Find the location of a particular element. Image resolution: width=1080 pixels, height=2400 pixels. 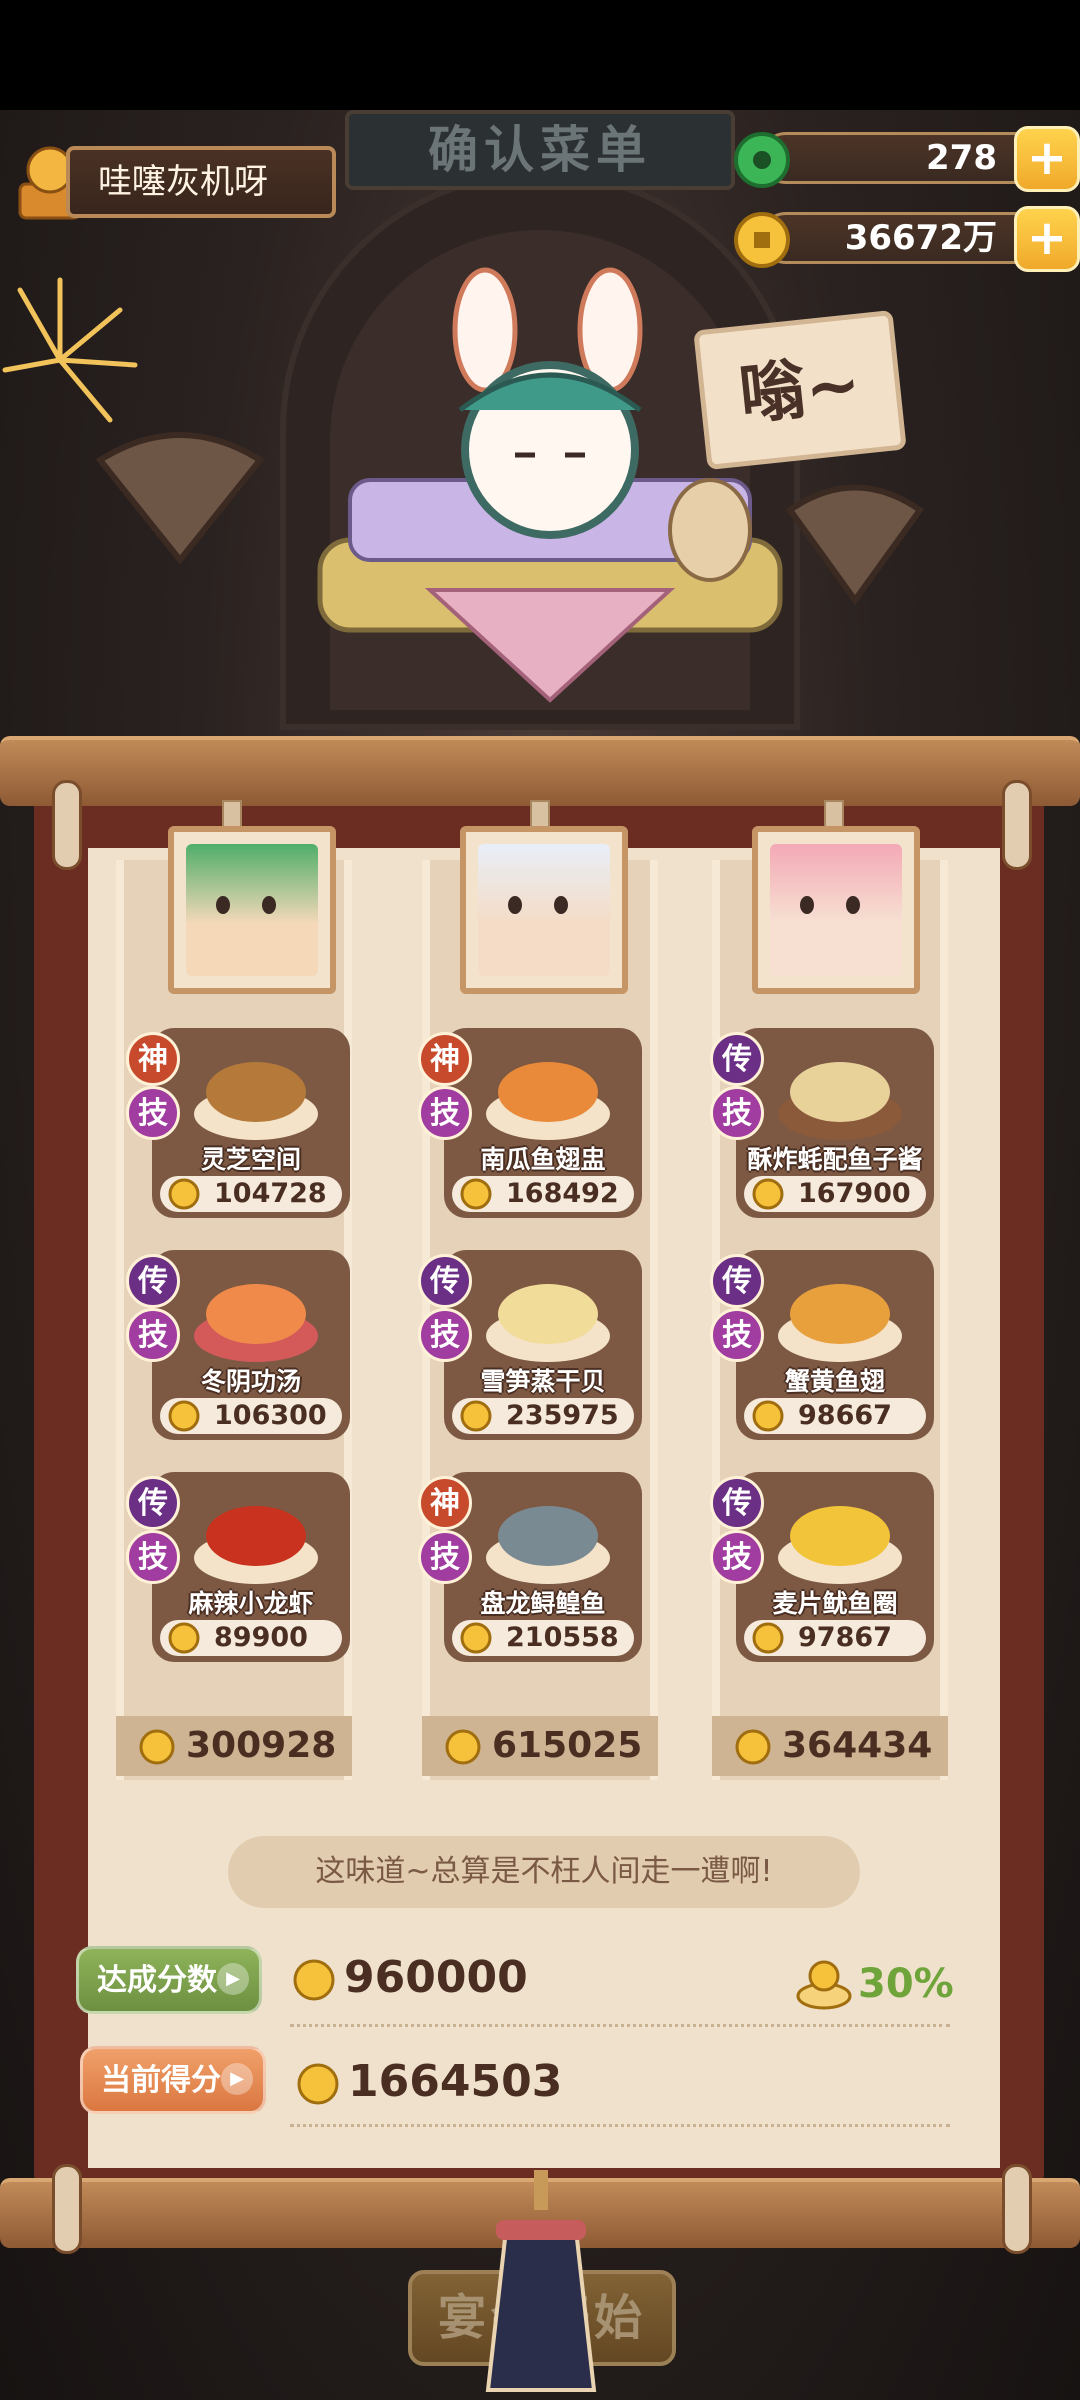

bonus-rate: 30% is located at coordinates (874, 1984).